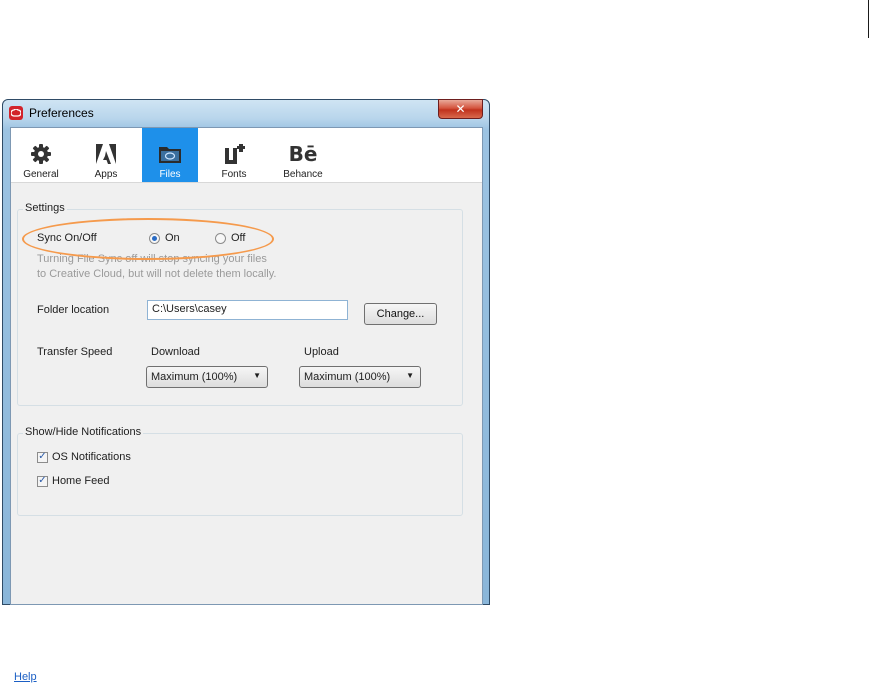 This screenshot has height=683, width=869. I want to click on preferences-toolbar: General Apps Files Fonts Bē Behance, so click(246, 155).